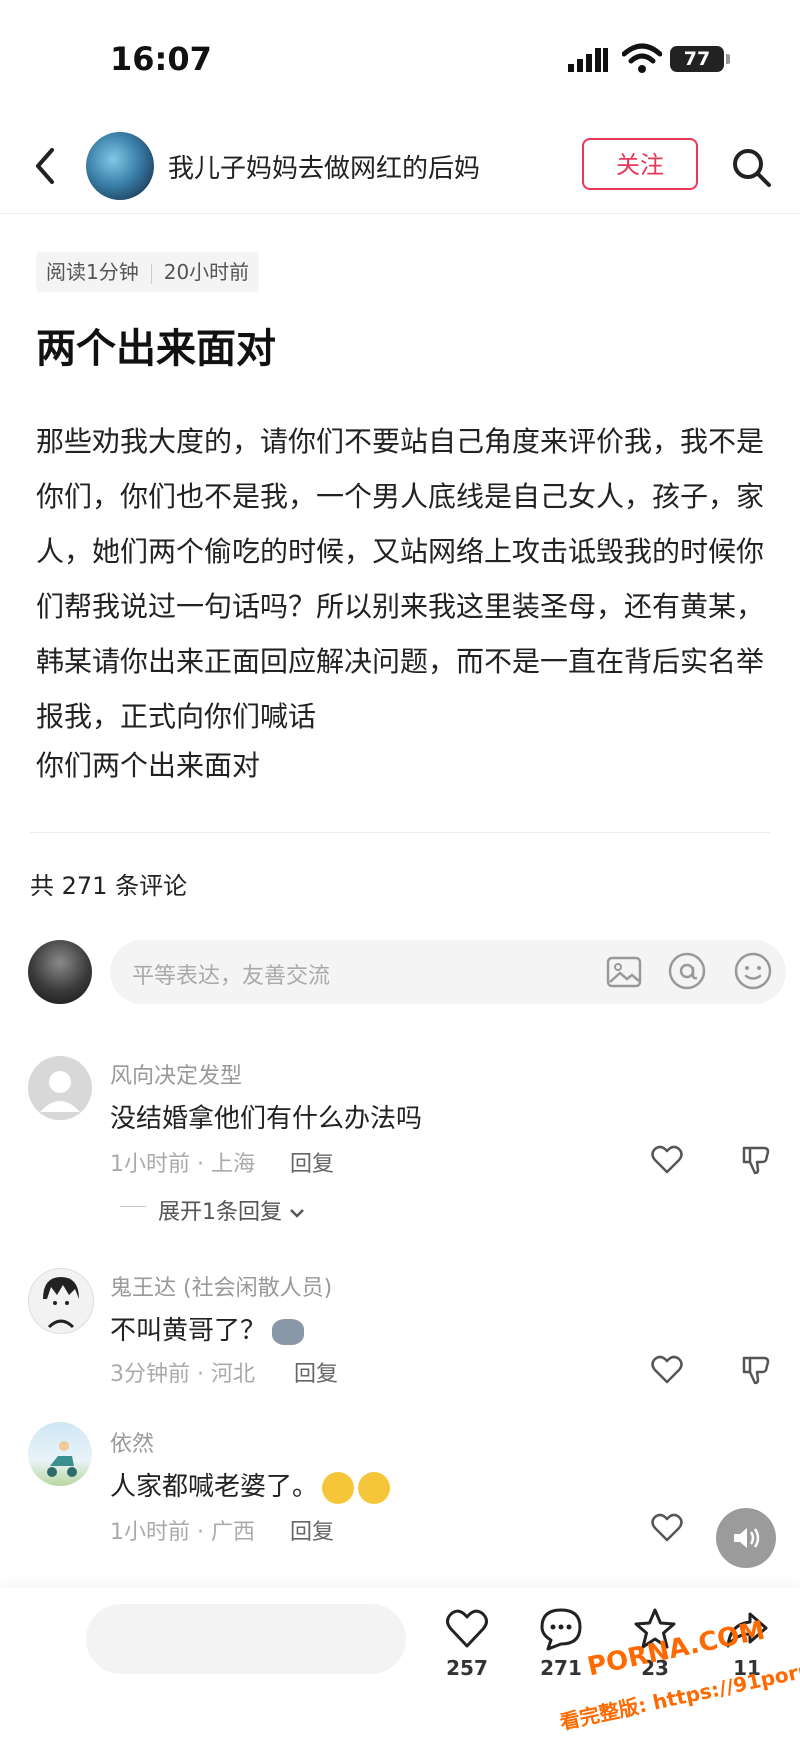  I want to click on comment-text: 人家都喊老婆了。, so click(250, 1485).